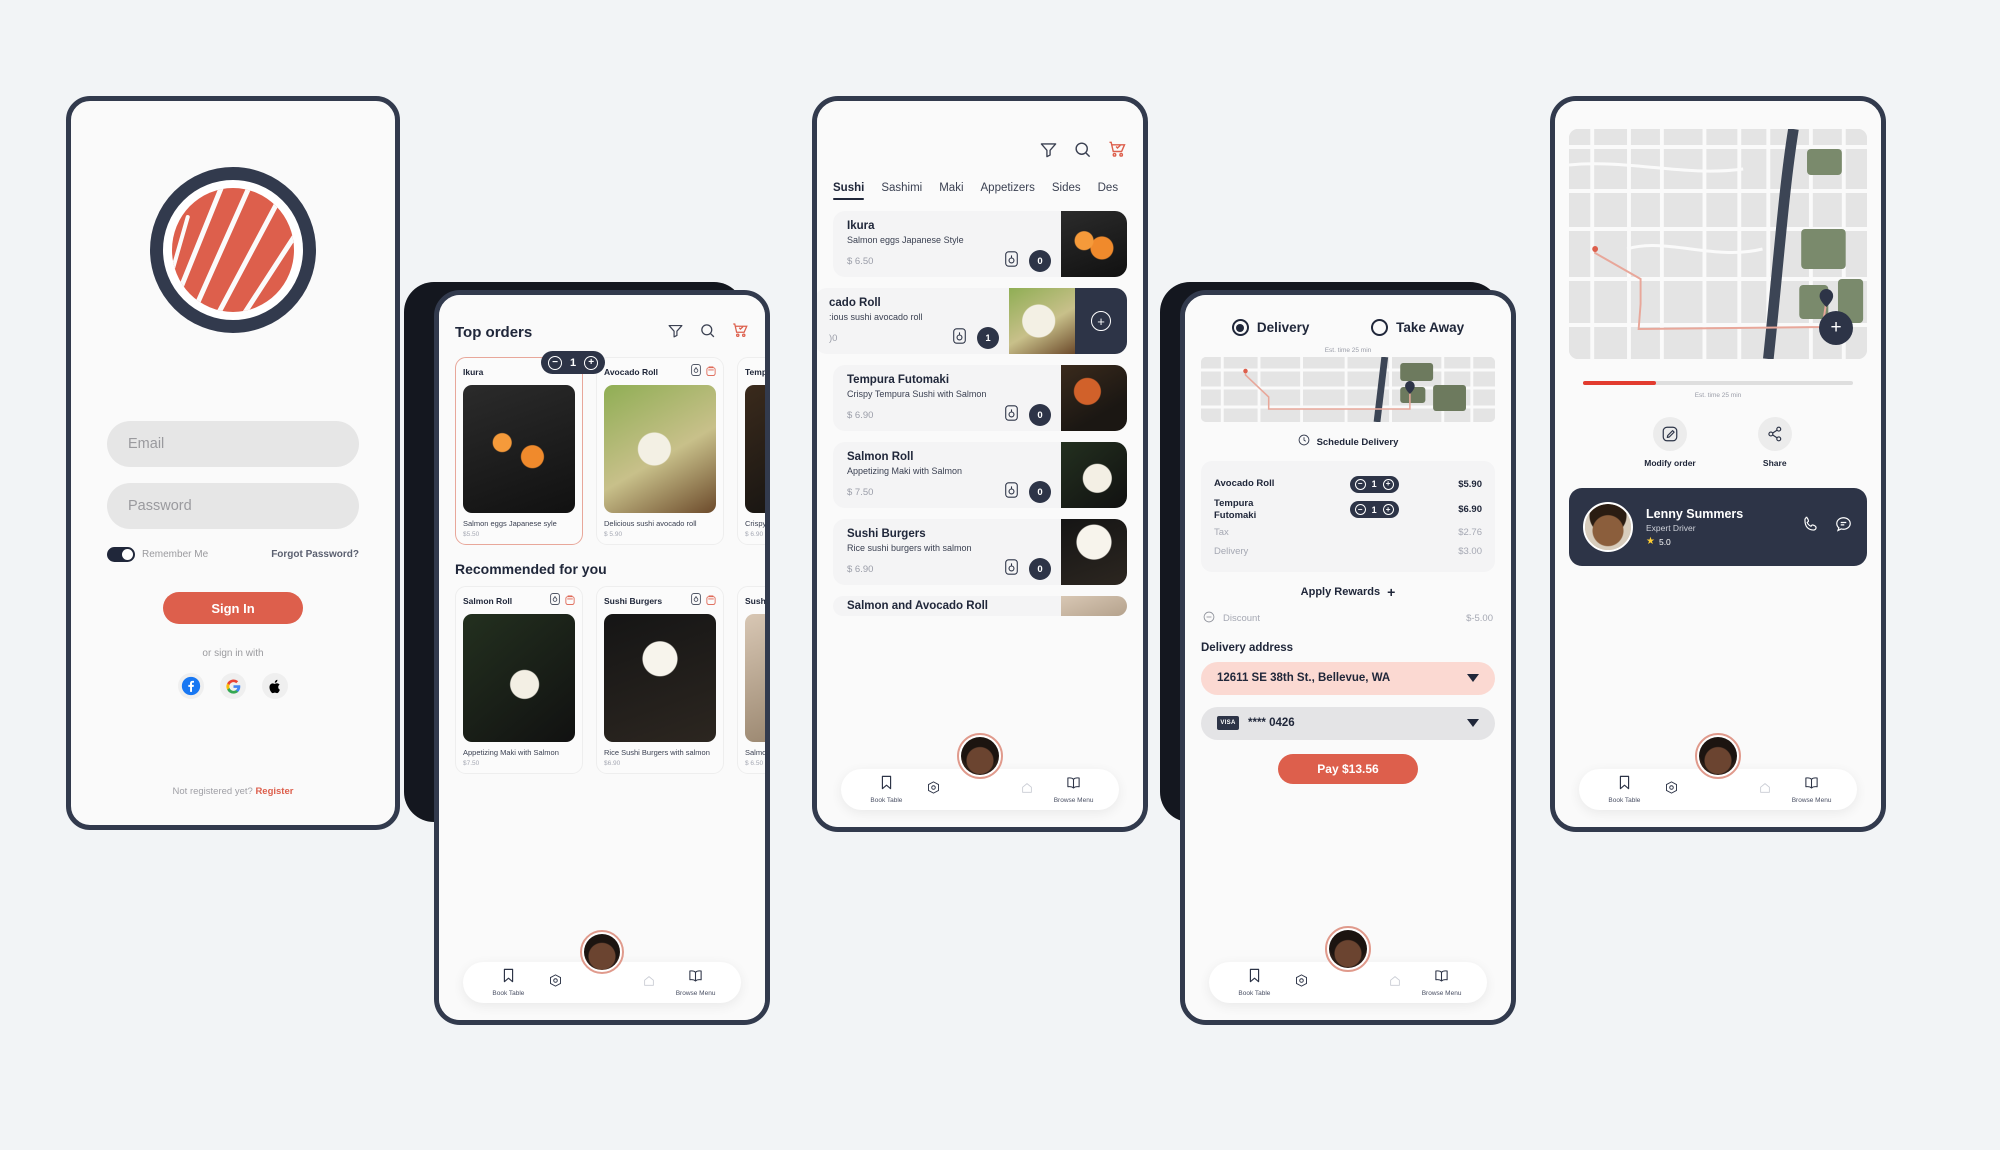  Describe the element at coordinates (519, 451) in the screenshot. I see `food-card: Ikura Salmon eggs Japanese syle $5.50` at that location.